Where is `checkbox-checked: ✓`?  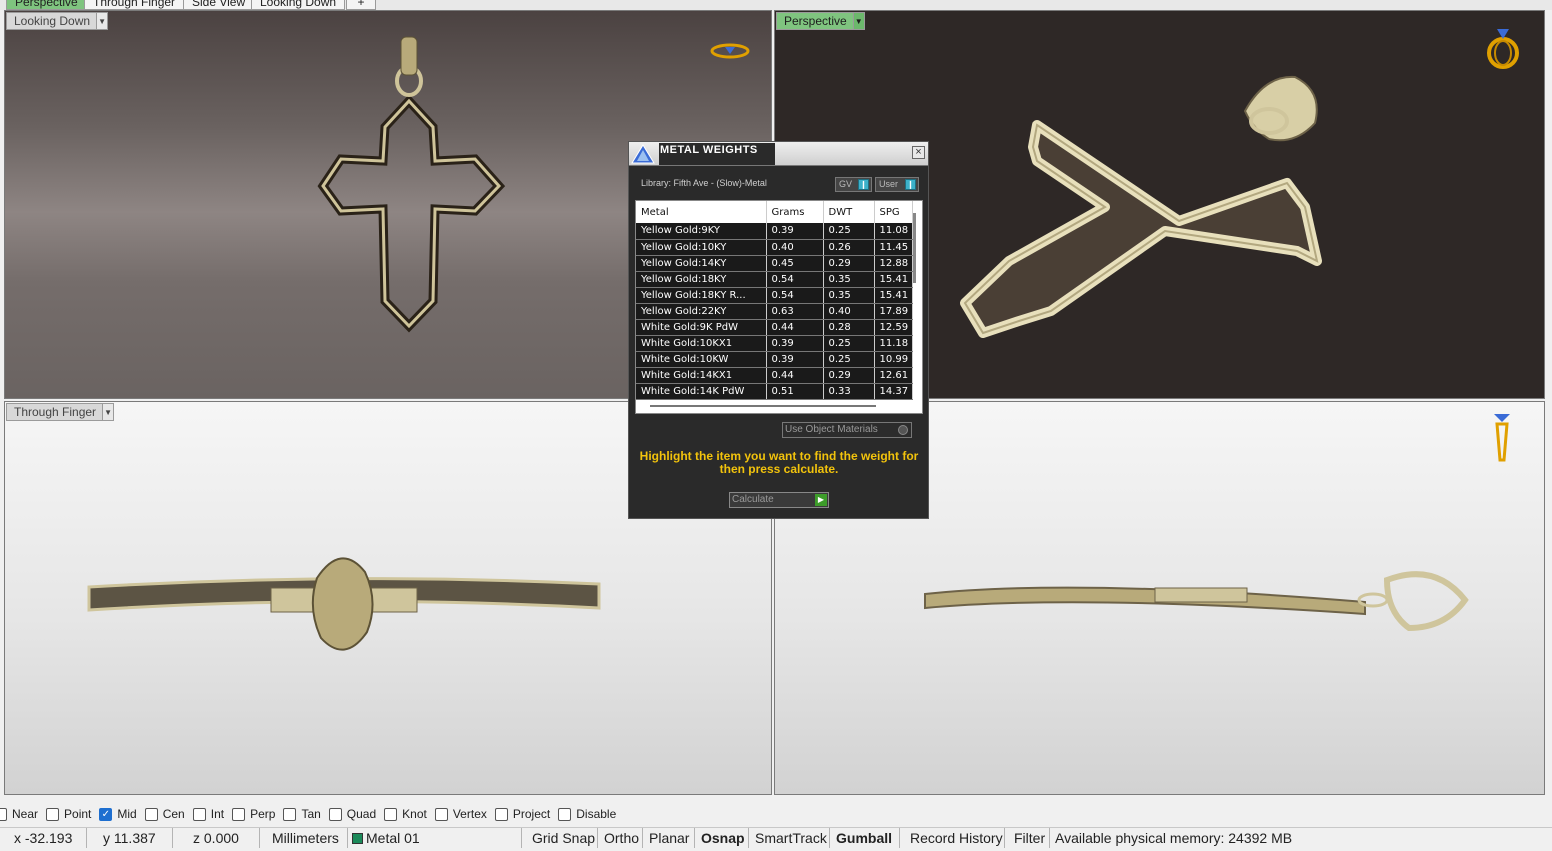
checkbox-checked: ✓ is located at coordinates (106, 814).